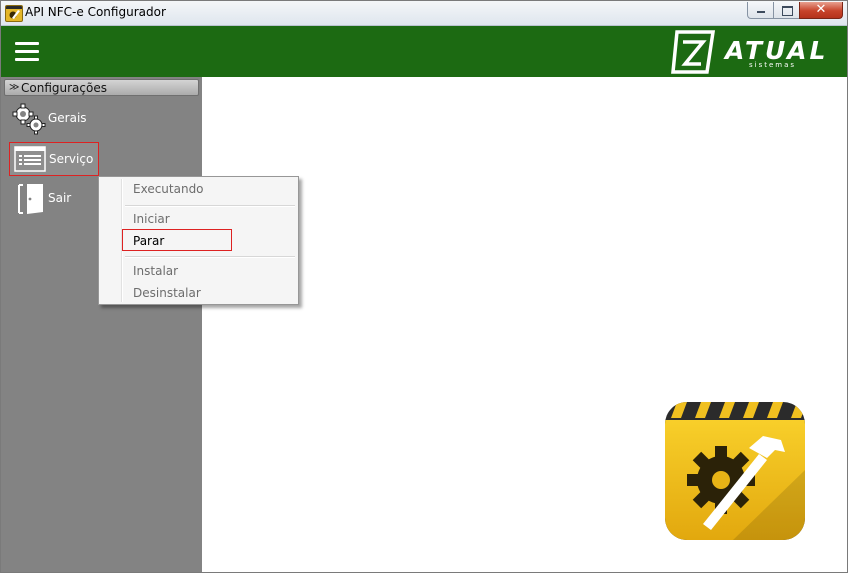 The height and width of the screenshot is (573, 848). I want to click on menu-item-desinstalar: Desinstalar, so click(198, 293).